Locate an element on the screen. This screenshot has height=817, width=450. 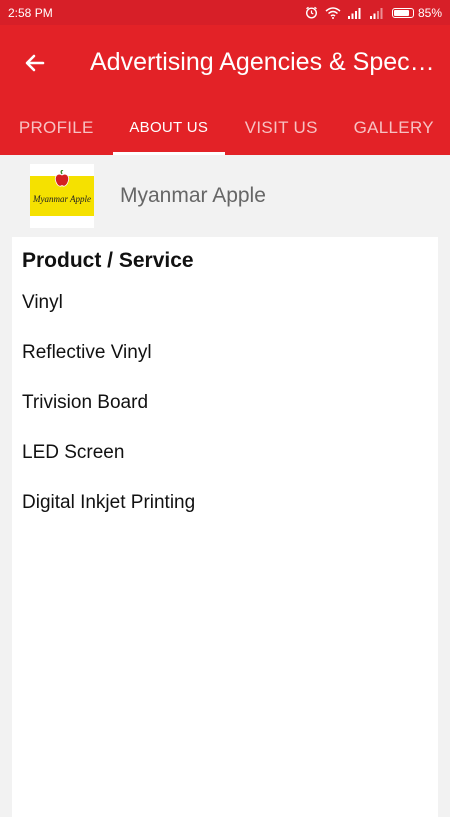
back-button is located at coordinates (35, 62).